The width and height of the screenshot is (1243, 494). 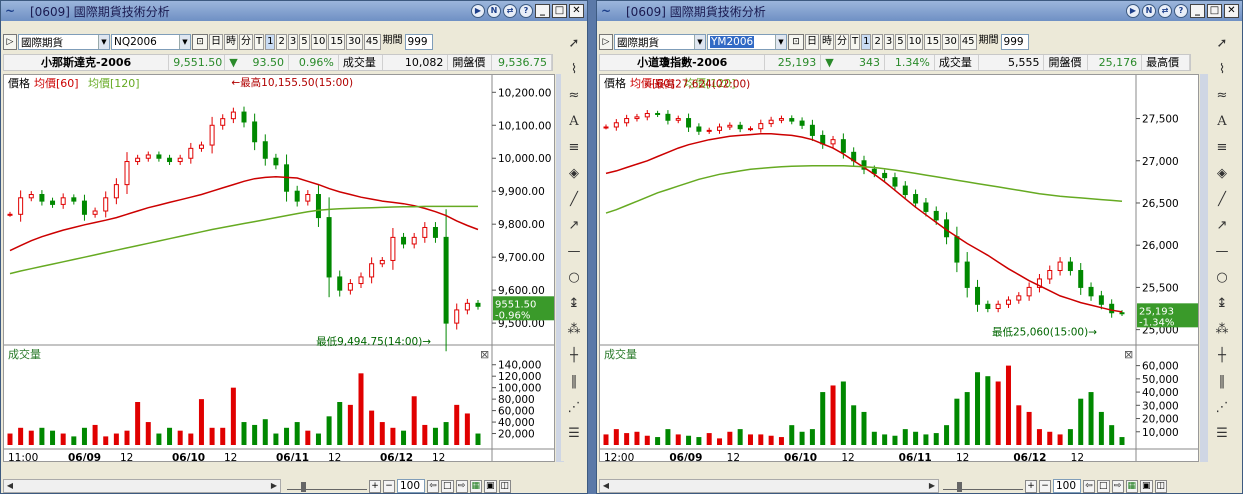 I want to click on pin-icon: ↨, so click(x=1222, y=304).